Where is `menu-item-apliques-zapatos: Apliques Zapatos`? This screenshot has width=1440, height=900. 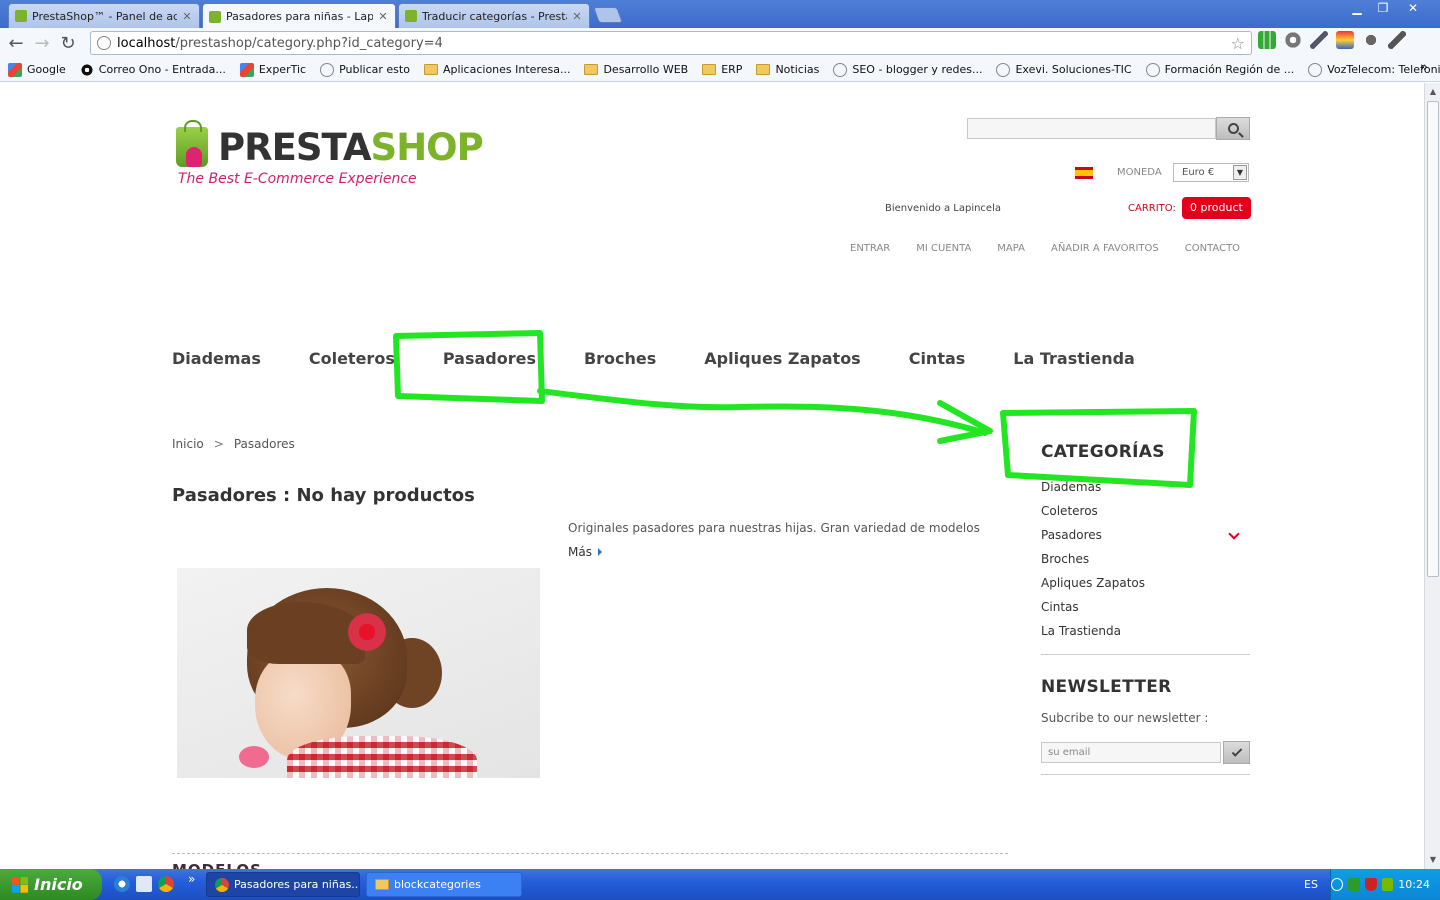 menu-item-apliques-zapatos: Apliques Zapatos is located at coordinates (782, 358).